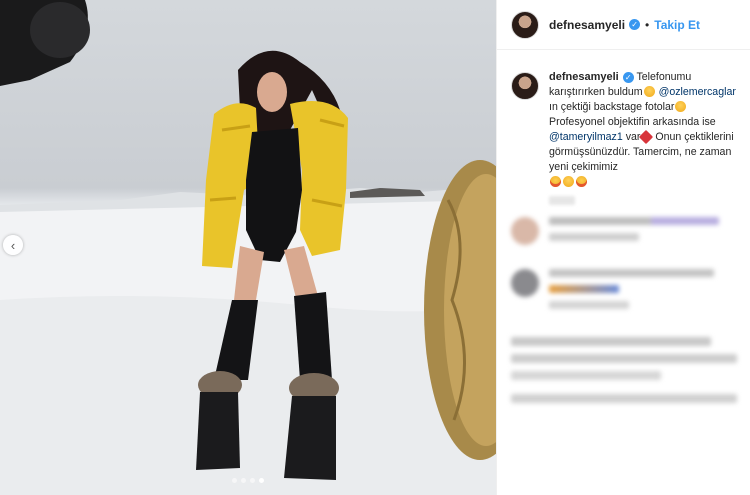 The image size is (750, 495). Describe the element at coordinates (581, 181) in the screenshot. I see `heart-eyes-emoji-icon` at that location.